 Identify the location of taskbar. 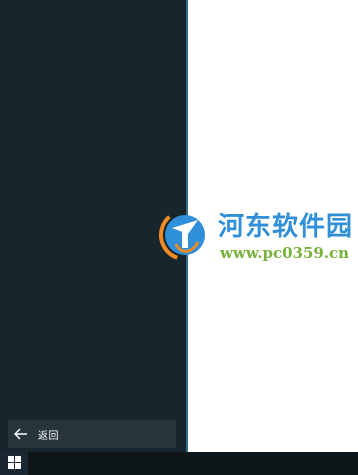
(179, 463).